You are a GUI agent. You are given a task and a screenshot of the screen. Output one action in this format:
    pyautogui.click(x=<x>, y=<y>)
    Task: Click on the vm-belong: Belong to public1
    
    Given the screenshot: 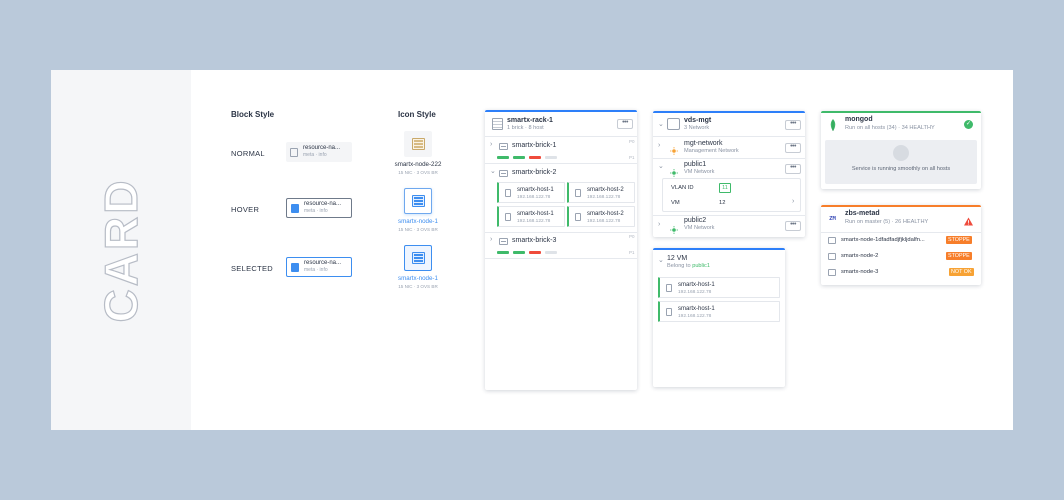 What is the action you would take?
    pyautogui.click(x=688, y=266)
    